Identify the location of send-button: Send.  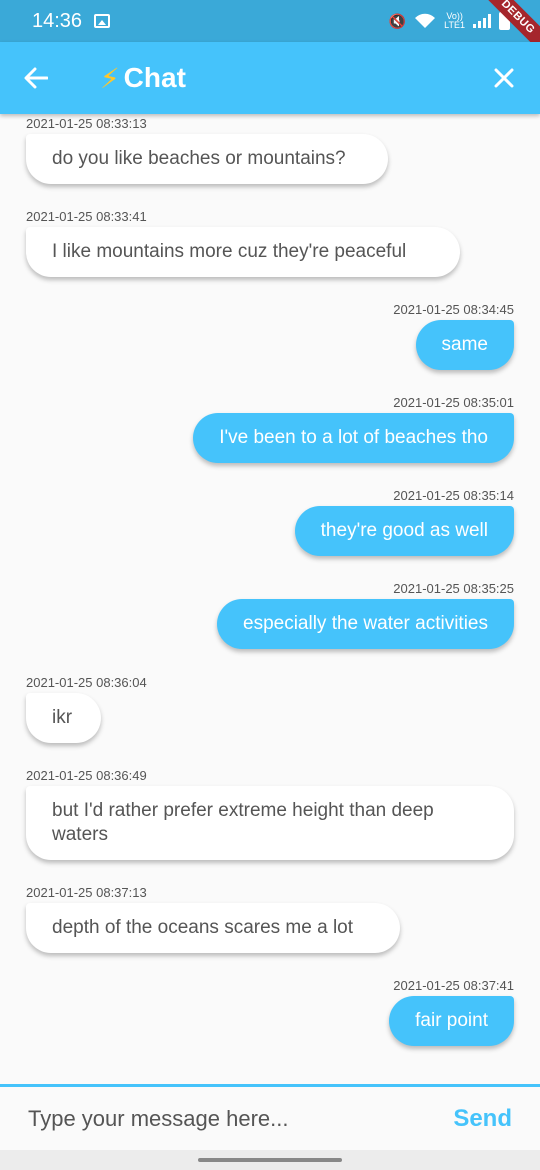
(482, 1119).